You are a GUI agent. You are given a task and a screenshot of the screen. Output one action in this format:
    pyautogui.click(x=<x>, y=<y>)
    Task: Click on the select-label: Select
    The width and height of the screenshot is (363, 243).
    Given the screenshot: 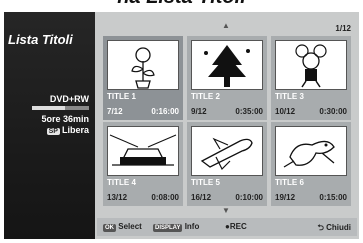 What is the action you would take?
    pyautogui.click(x=130, y=226)
    